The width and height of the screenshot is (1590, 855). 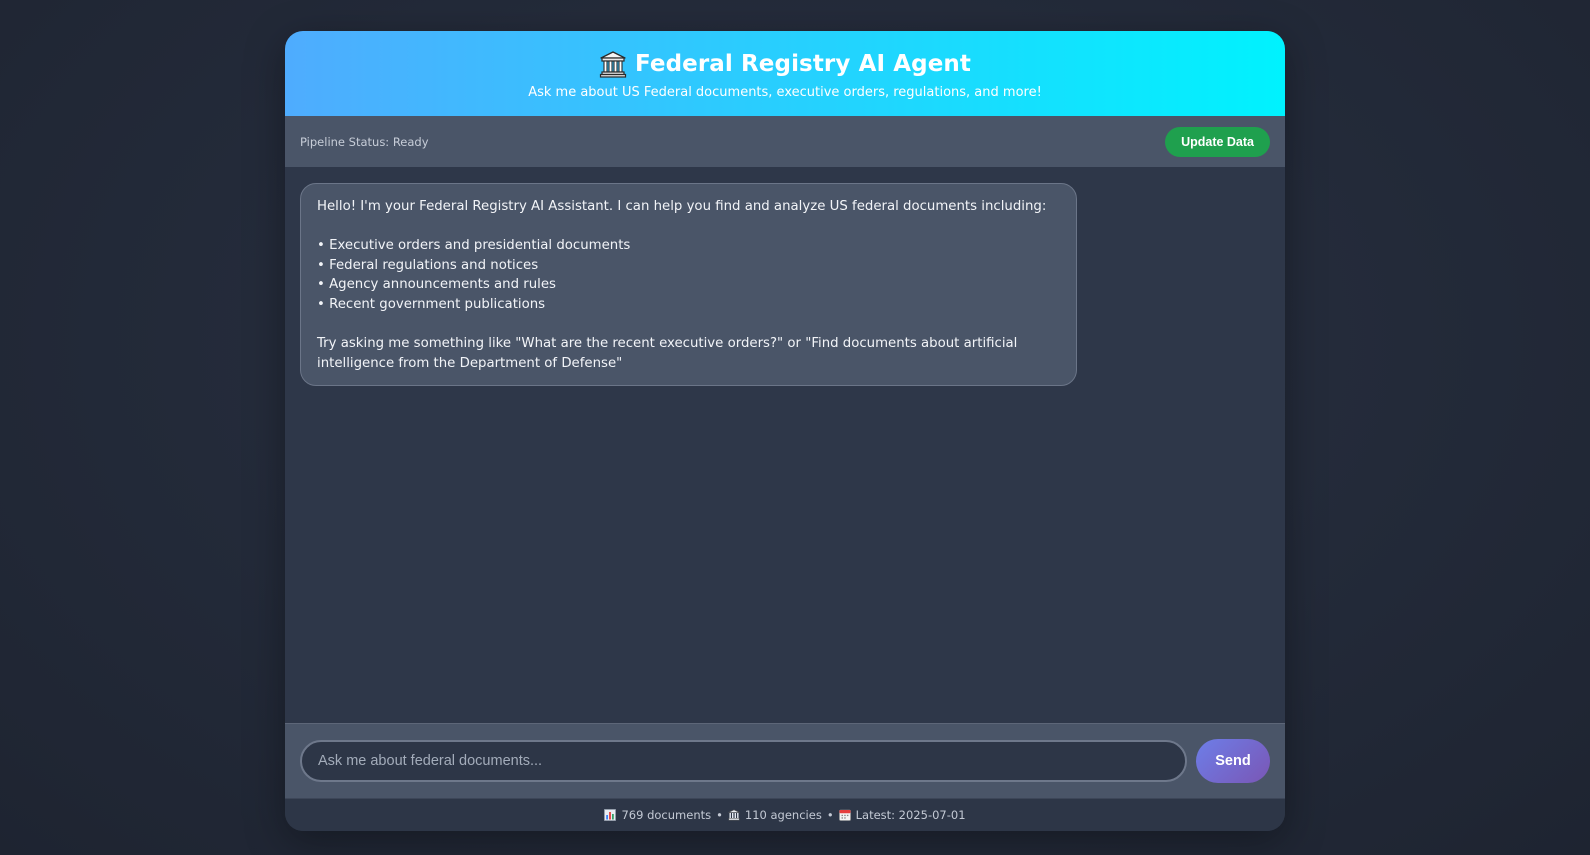 What do you see at coordinates (844, 815) in the screenshot?
I see `calendar-icon` at bounding box center [844, 815].